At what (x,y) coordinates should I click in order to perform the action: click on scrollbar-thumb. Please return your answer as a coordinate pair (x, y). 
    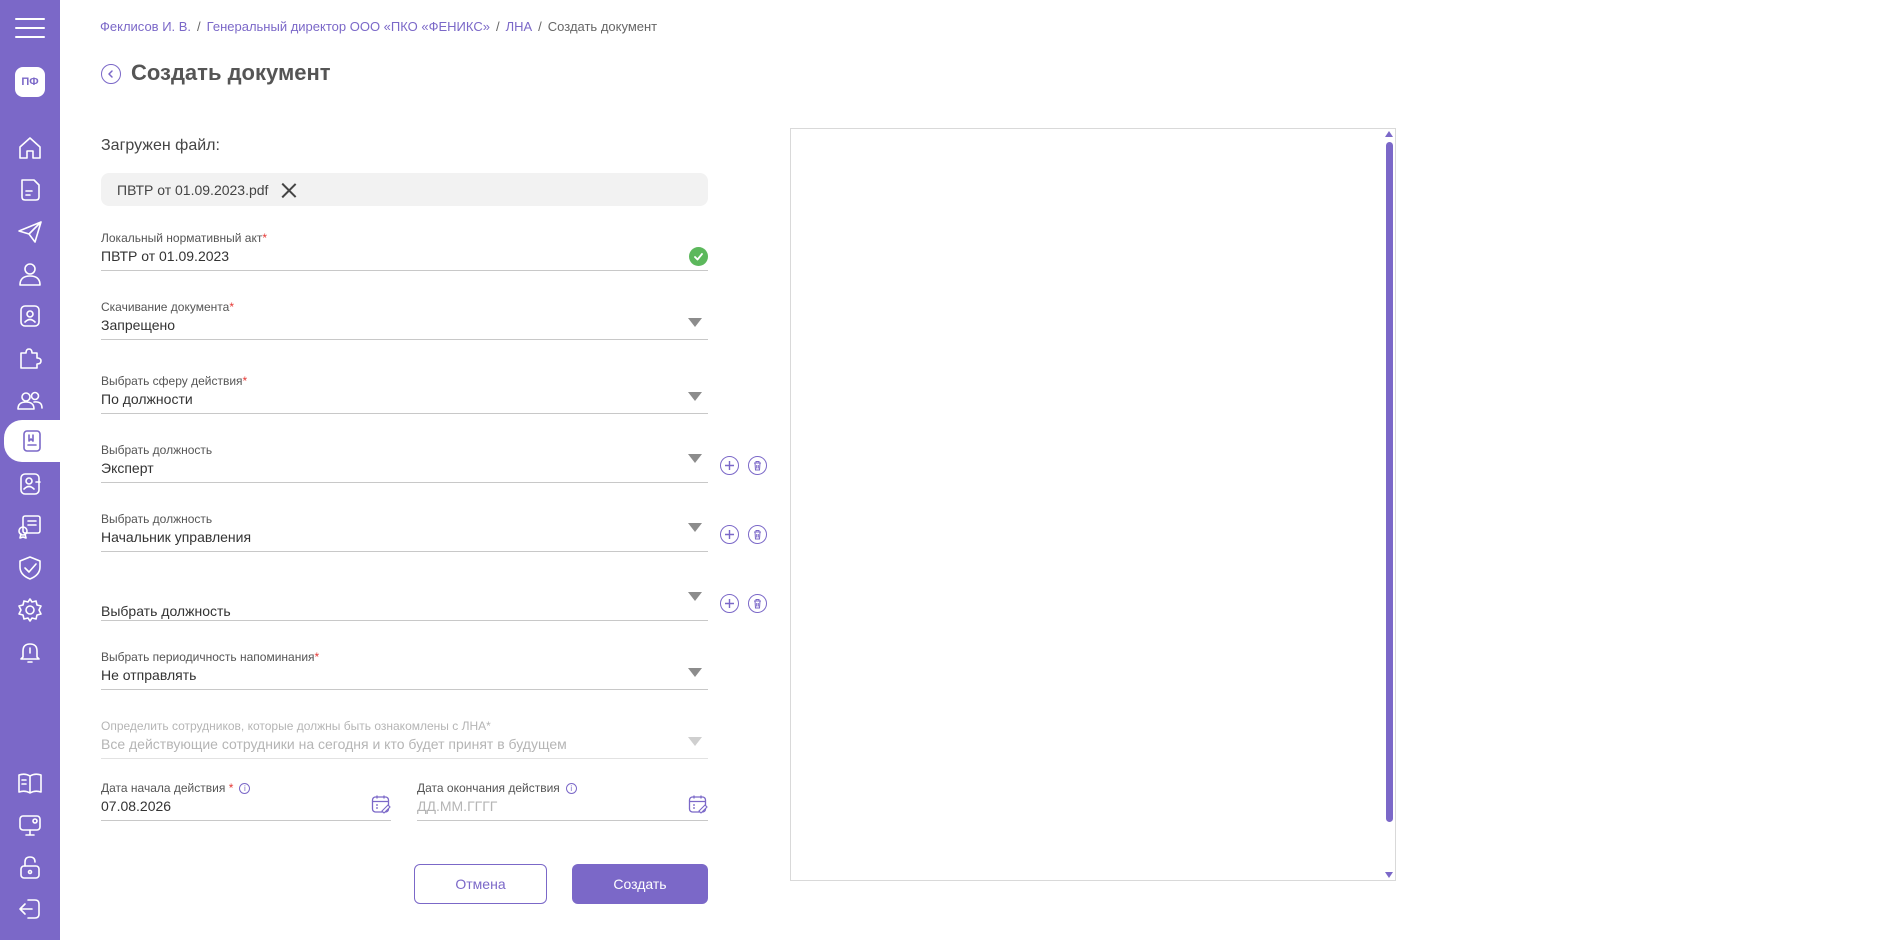
    Looking at the image, I should click on (1389, 482).